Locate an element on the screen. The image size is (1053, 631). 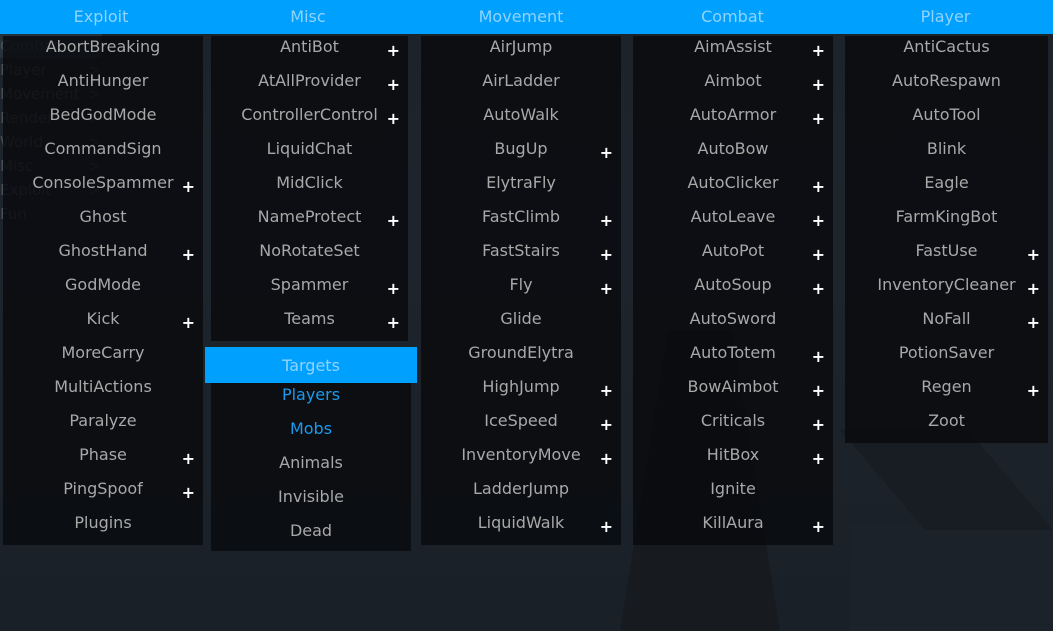
module-item-phase: Phase + is located at coordinates (103, 455).